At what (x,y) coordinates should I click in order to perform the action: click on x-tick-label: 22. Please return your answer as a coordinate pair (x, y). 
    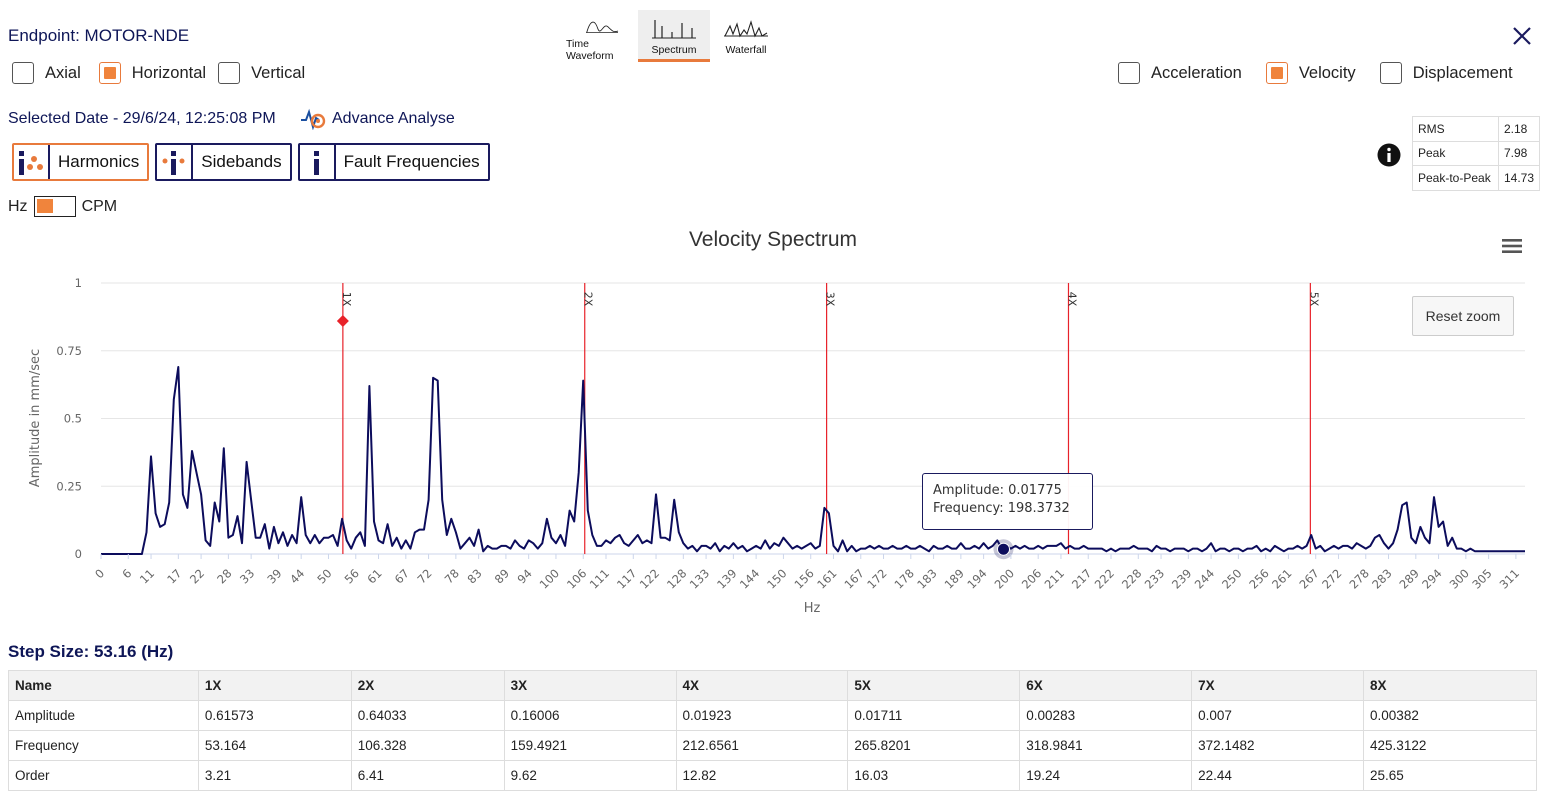
    Looking at the image, I should click on (197, 576).